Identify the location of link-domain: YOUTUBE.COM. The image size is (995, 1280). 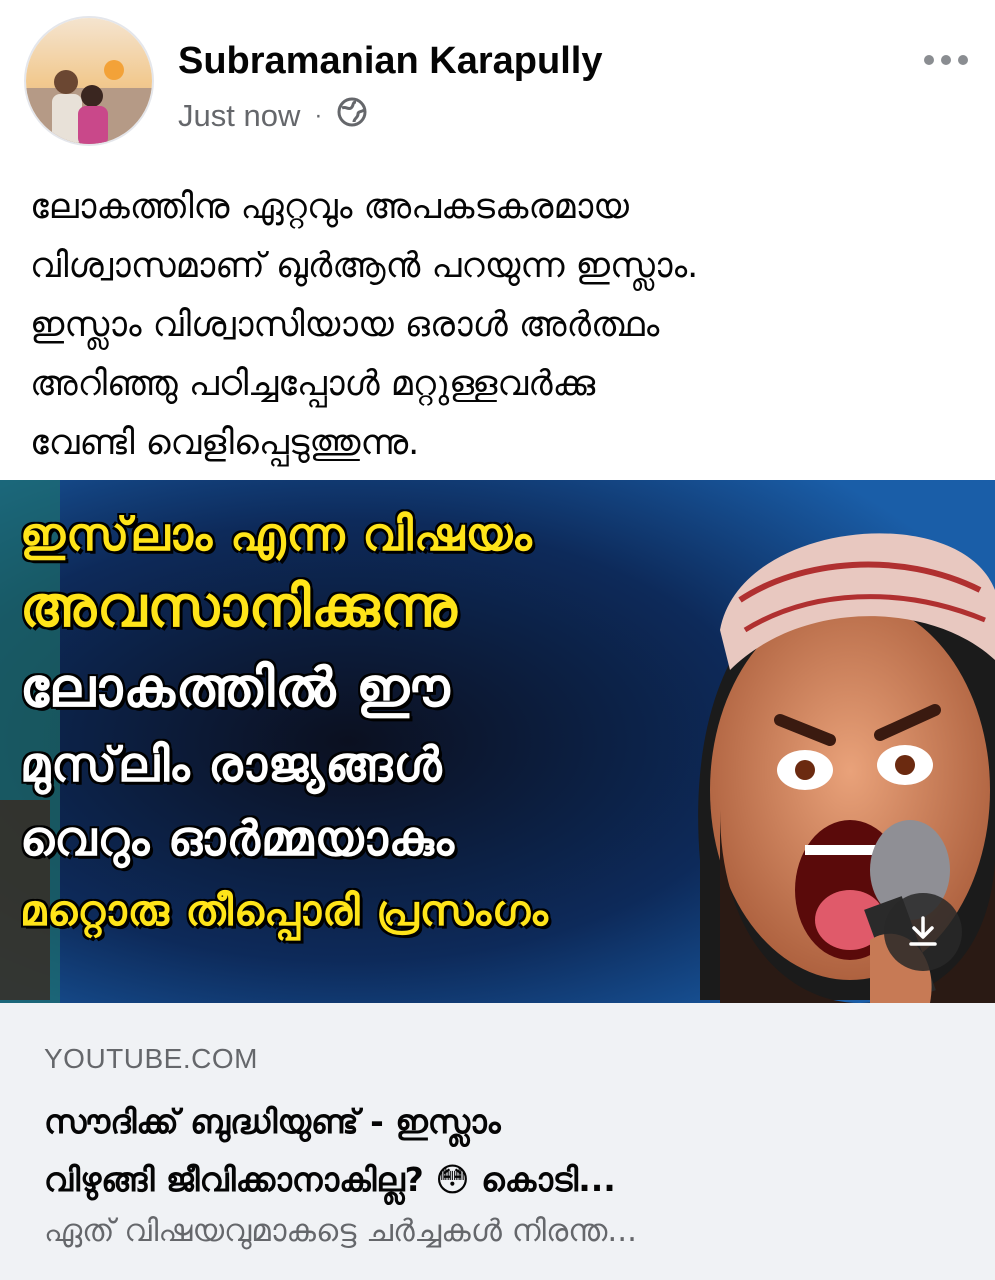
(151, 1058).